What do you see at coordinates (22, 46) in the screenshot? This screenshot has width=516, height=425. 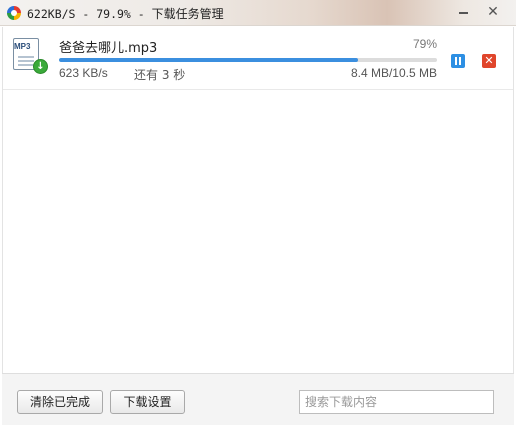 I see `file-type-label: MP3` at bounding box center [22, 46].